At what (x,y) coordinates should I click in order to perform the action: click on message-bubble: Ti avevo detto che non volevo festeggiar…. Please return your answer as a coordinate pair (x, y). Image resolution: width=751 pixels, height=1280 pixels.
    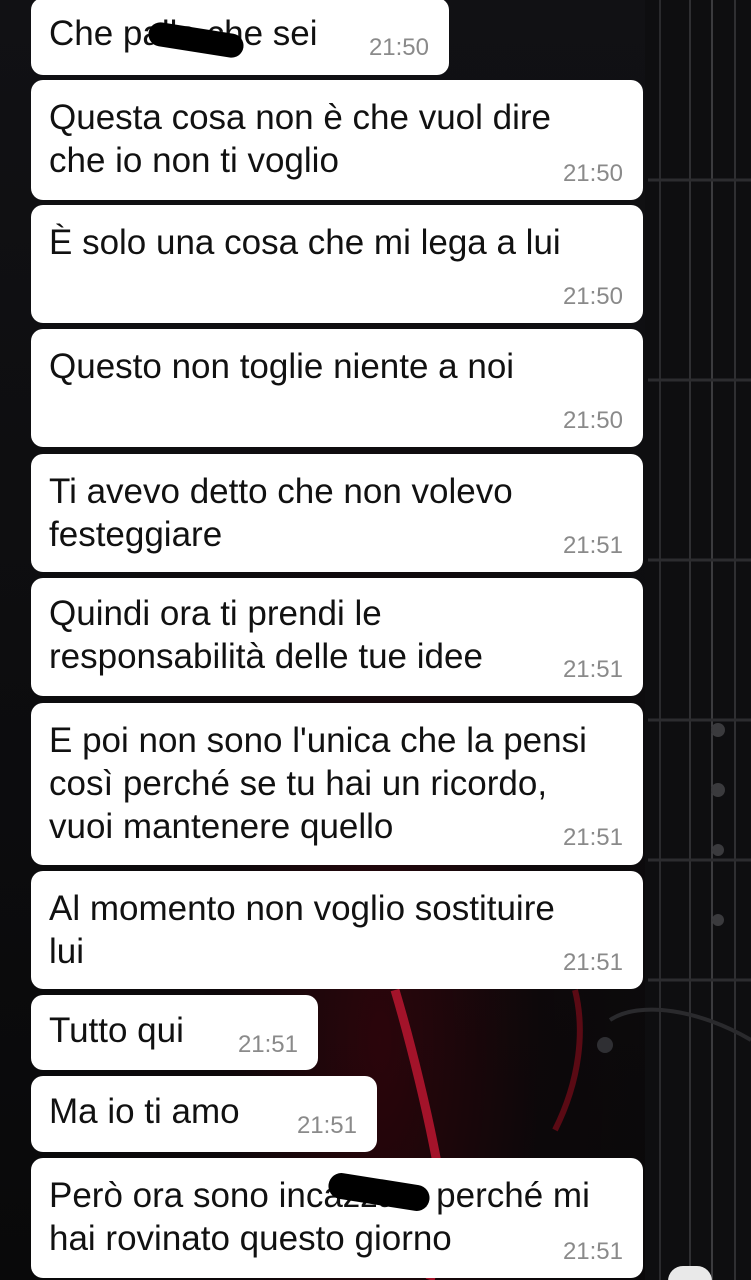
    Looking at the image, I should click on (337, 513).